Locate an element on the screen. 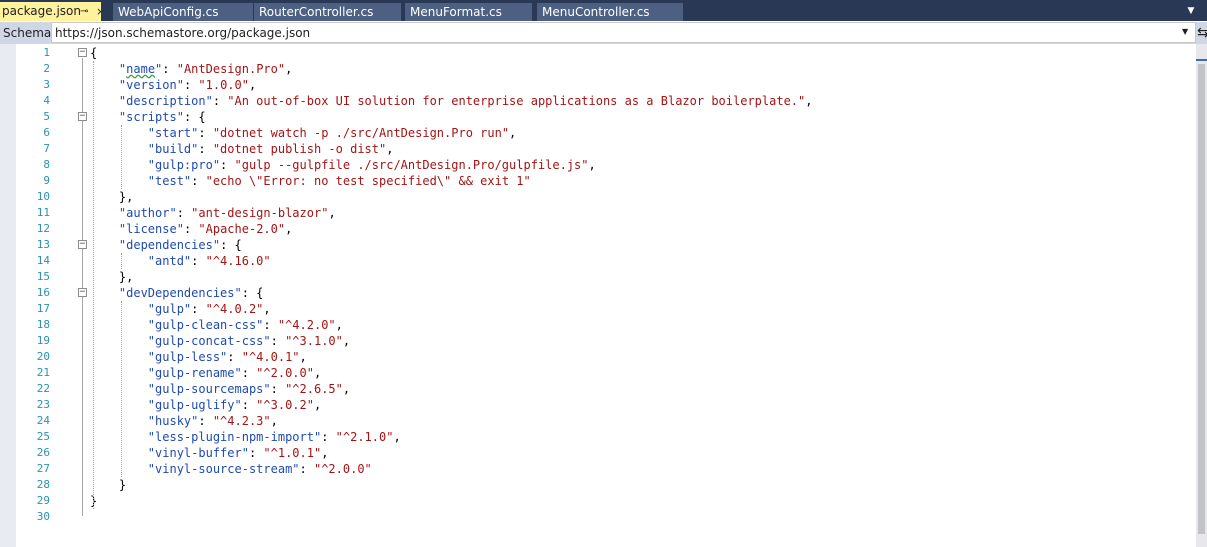 The width and height of the screenshot is (1207, 547). tab-webapiconfig-cs: WebApiConfig.cs is located at coordinates (183, 12).